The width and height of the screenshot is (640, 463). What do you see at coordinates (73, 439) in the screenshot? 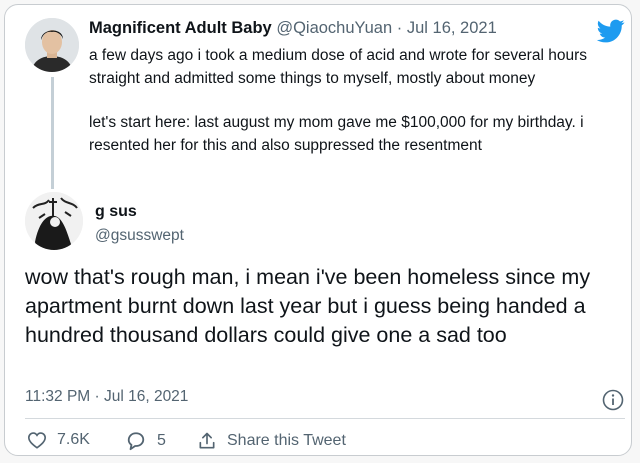
I see `like-count: 7.6K` at bounding box center [73, 439].